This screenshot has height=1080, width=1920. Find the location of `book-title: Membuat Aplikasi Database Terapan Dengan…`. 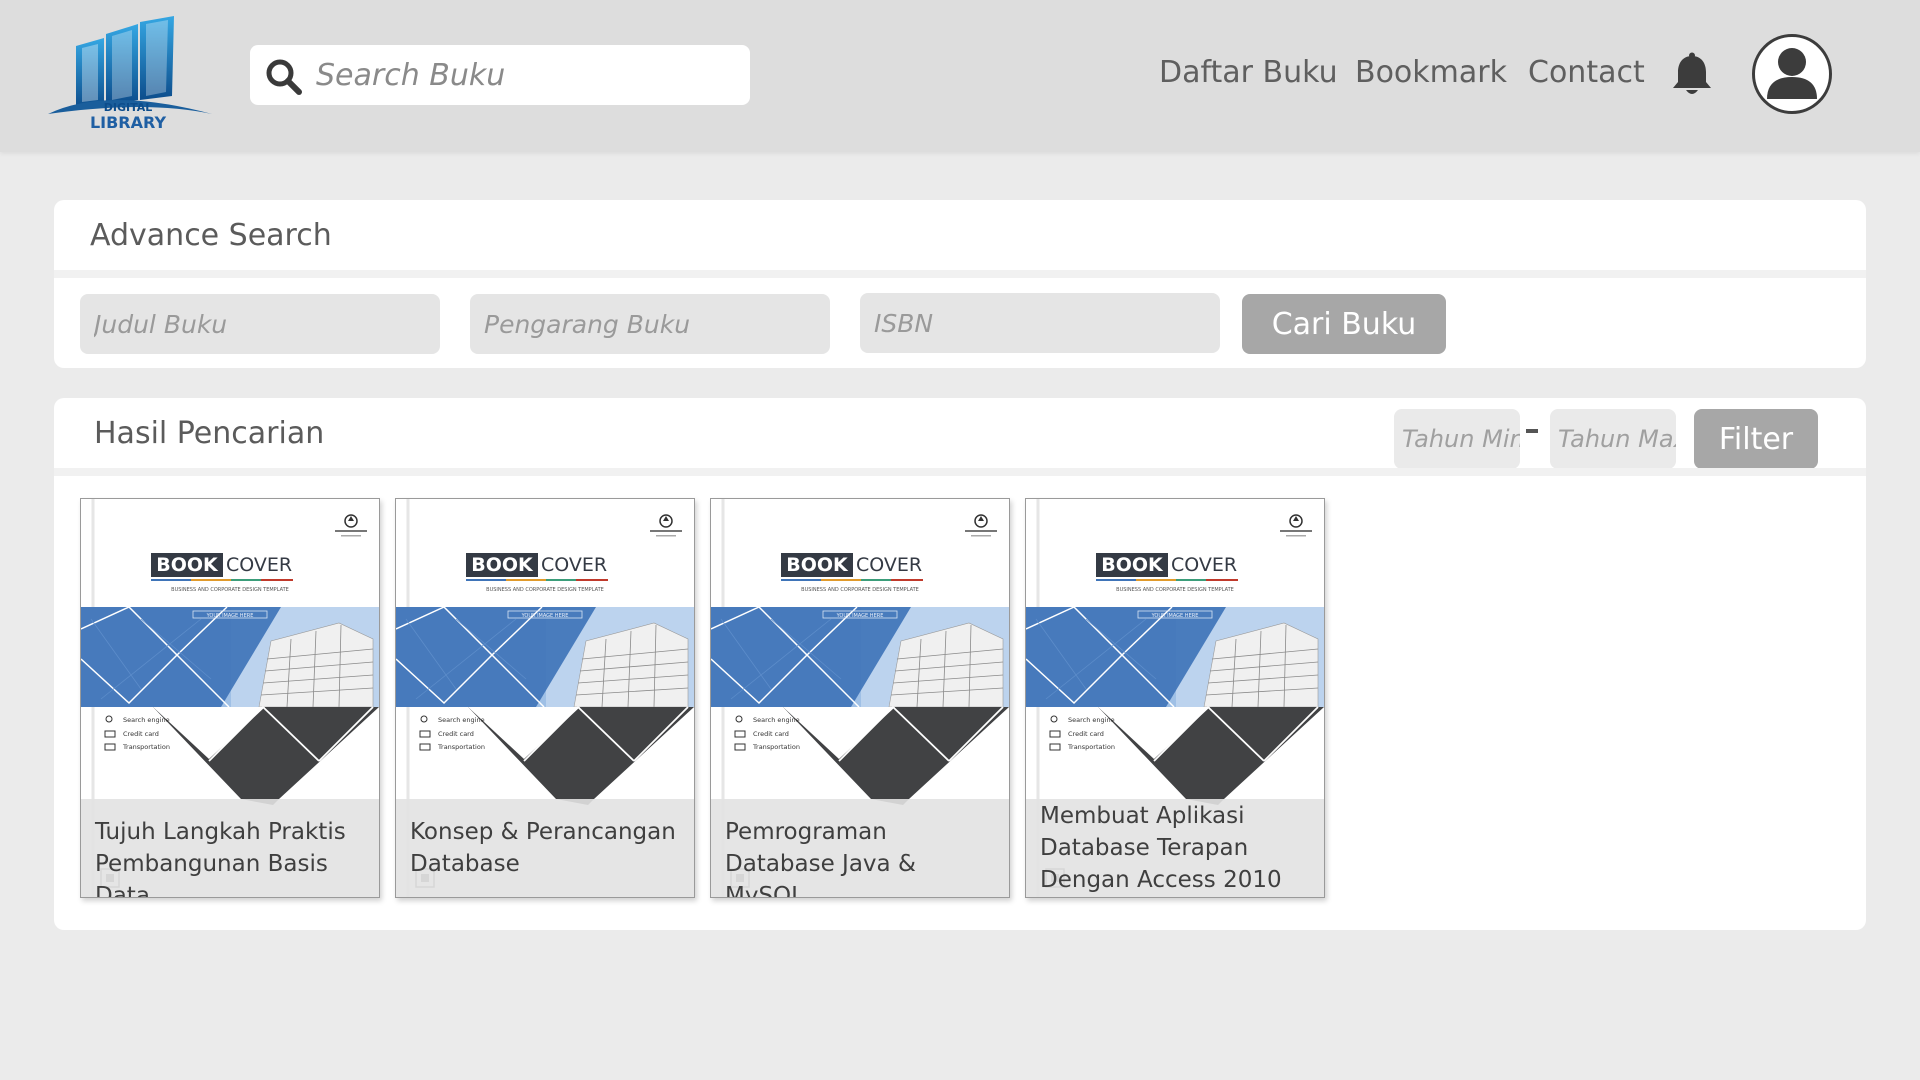

book-title: Membuat Aplikasi Database Terapan Dengan… is located at coordinates (1161, 848).